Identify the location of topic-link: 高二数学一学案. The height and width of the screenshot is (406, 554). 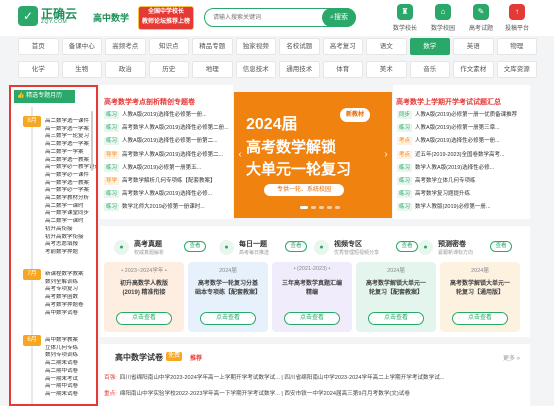
(70, 153).